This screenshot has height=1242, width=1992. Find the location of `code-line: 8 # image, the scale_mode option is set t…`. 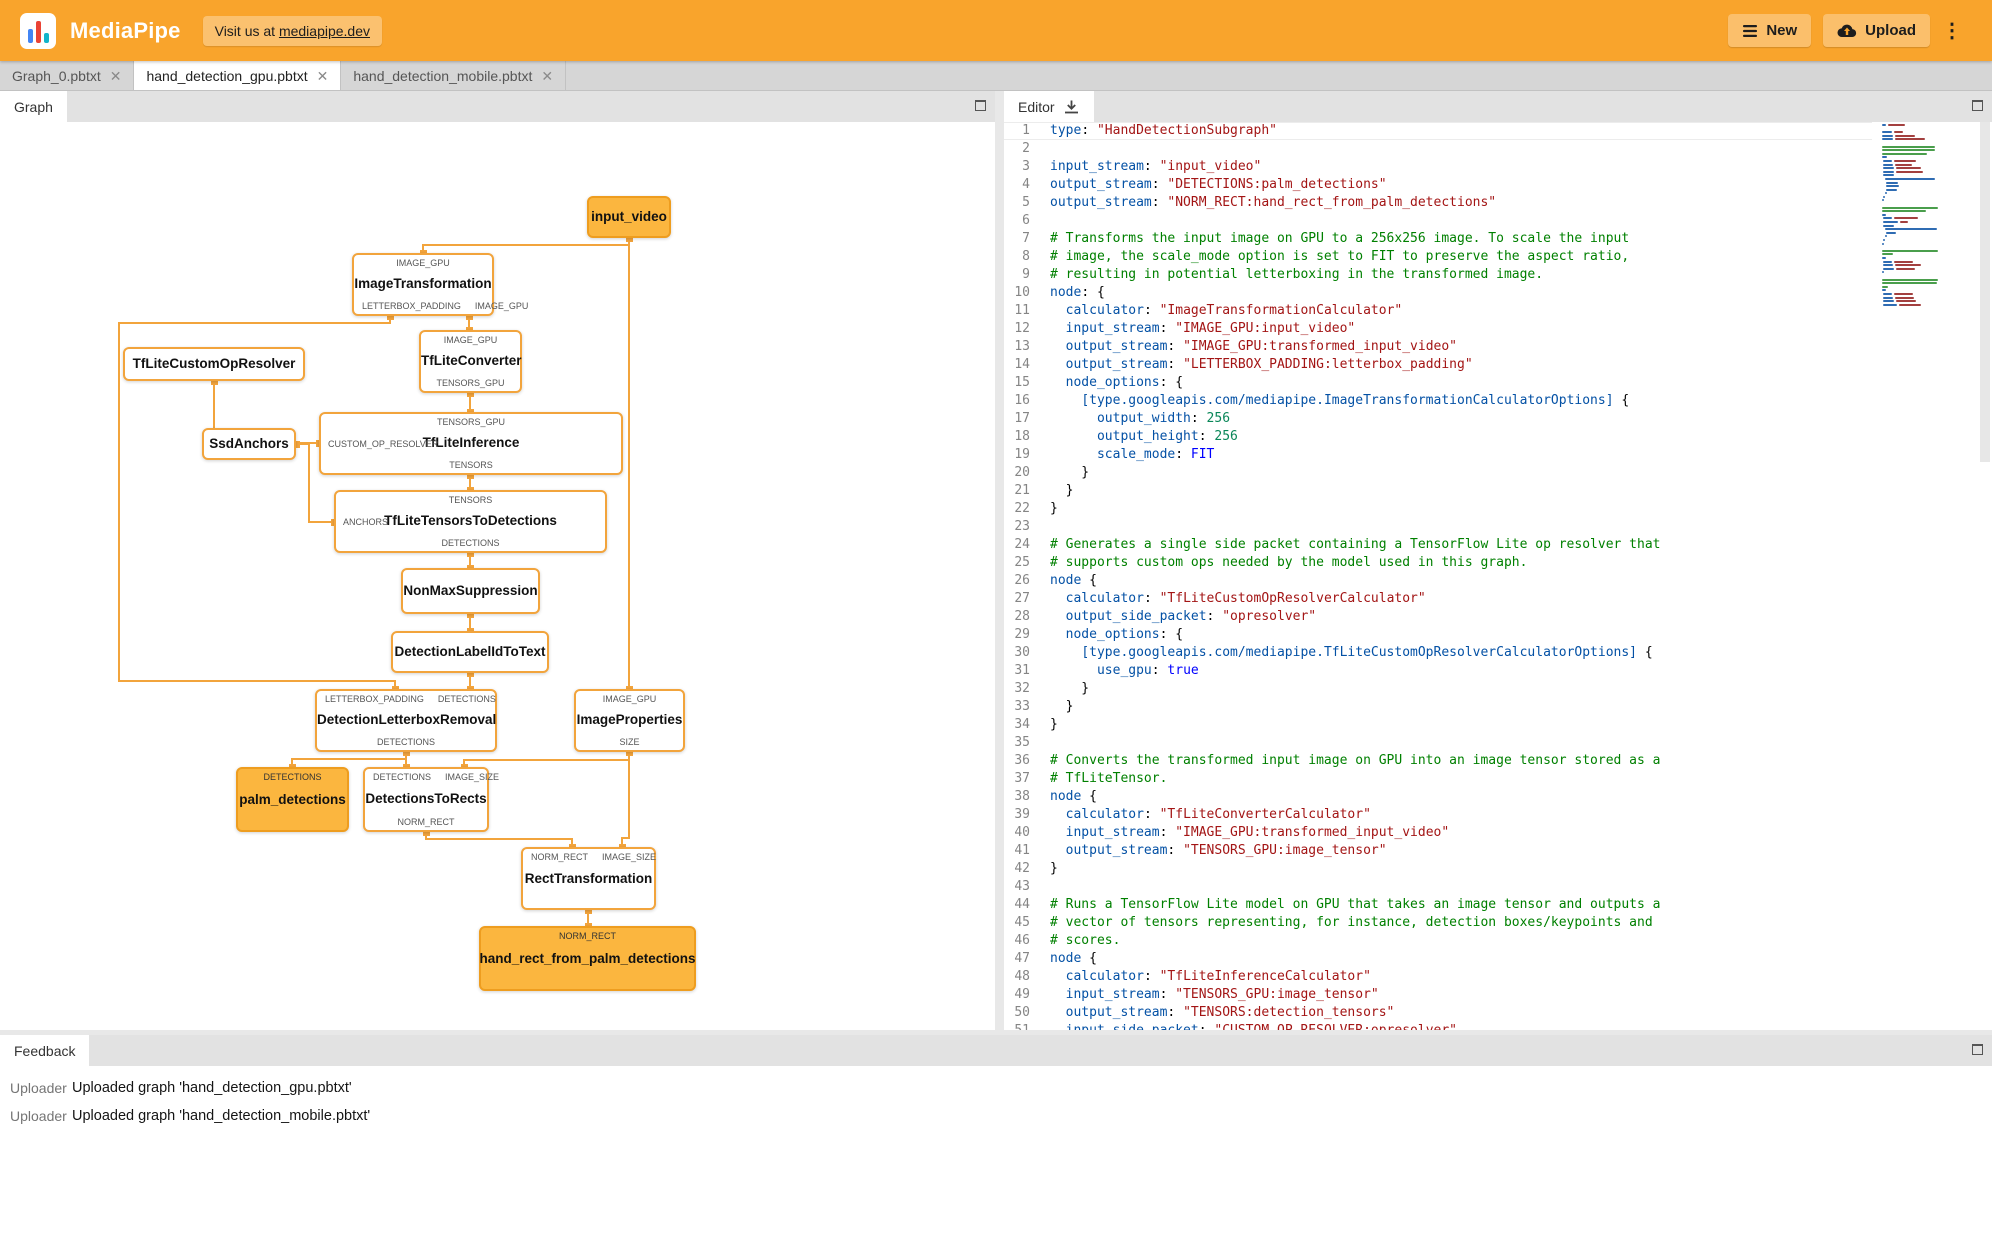

code-line: 8 # image, the scale_mode option is set t… is located at coordinates (1438, 257).